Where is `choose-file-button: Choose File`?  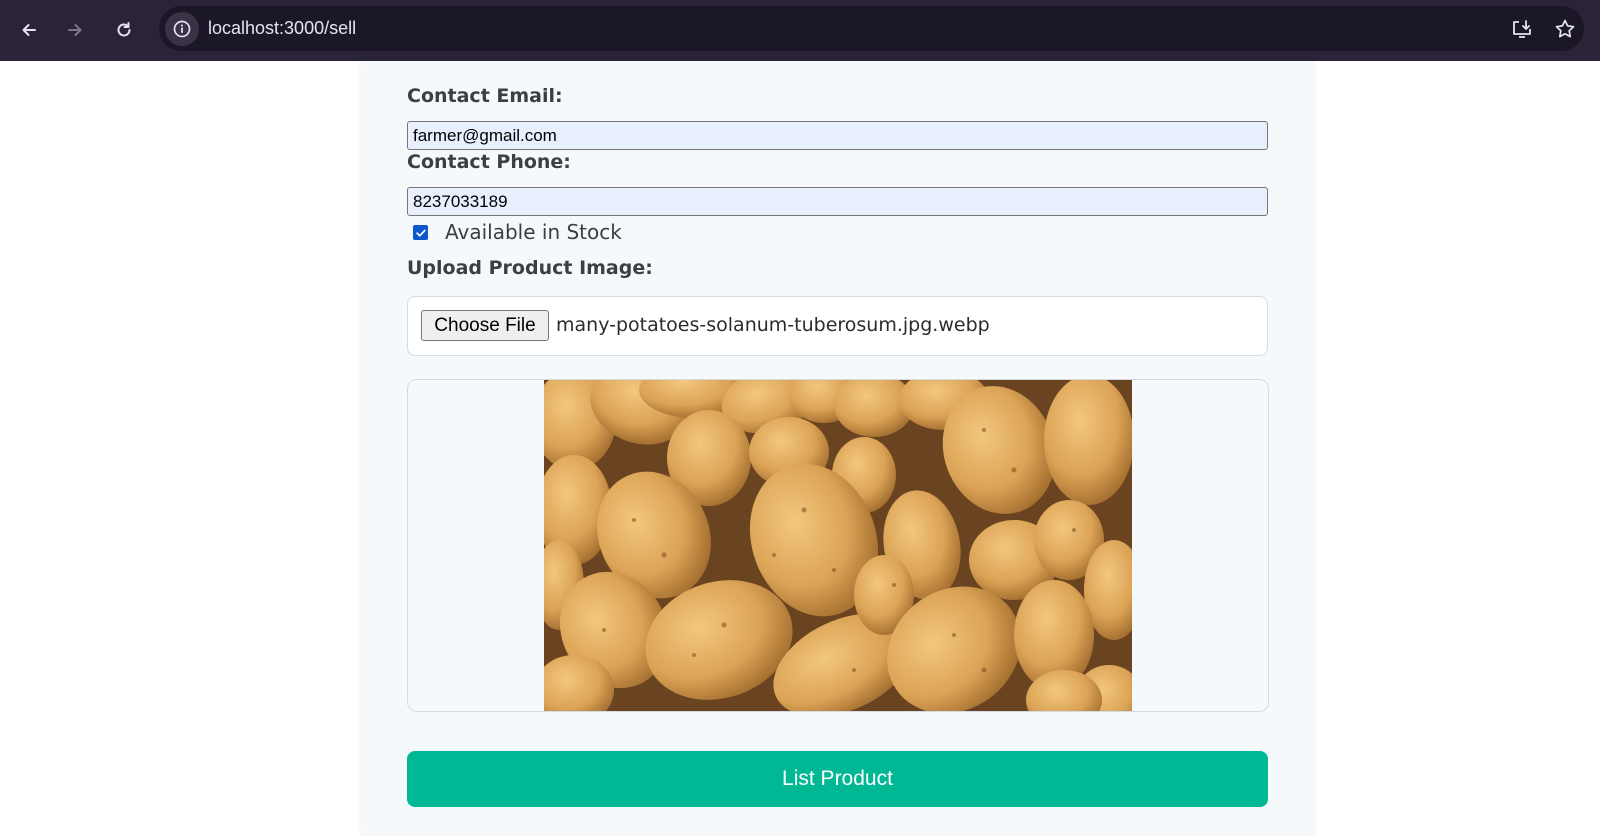
choose-file-button: Choose File is located at coordinates (485, 325).